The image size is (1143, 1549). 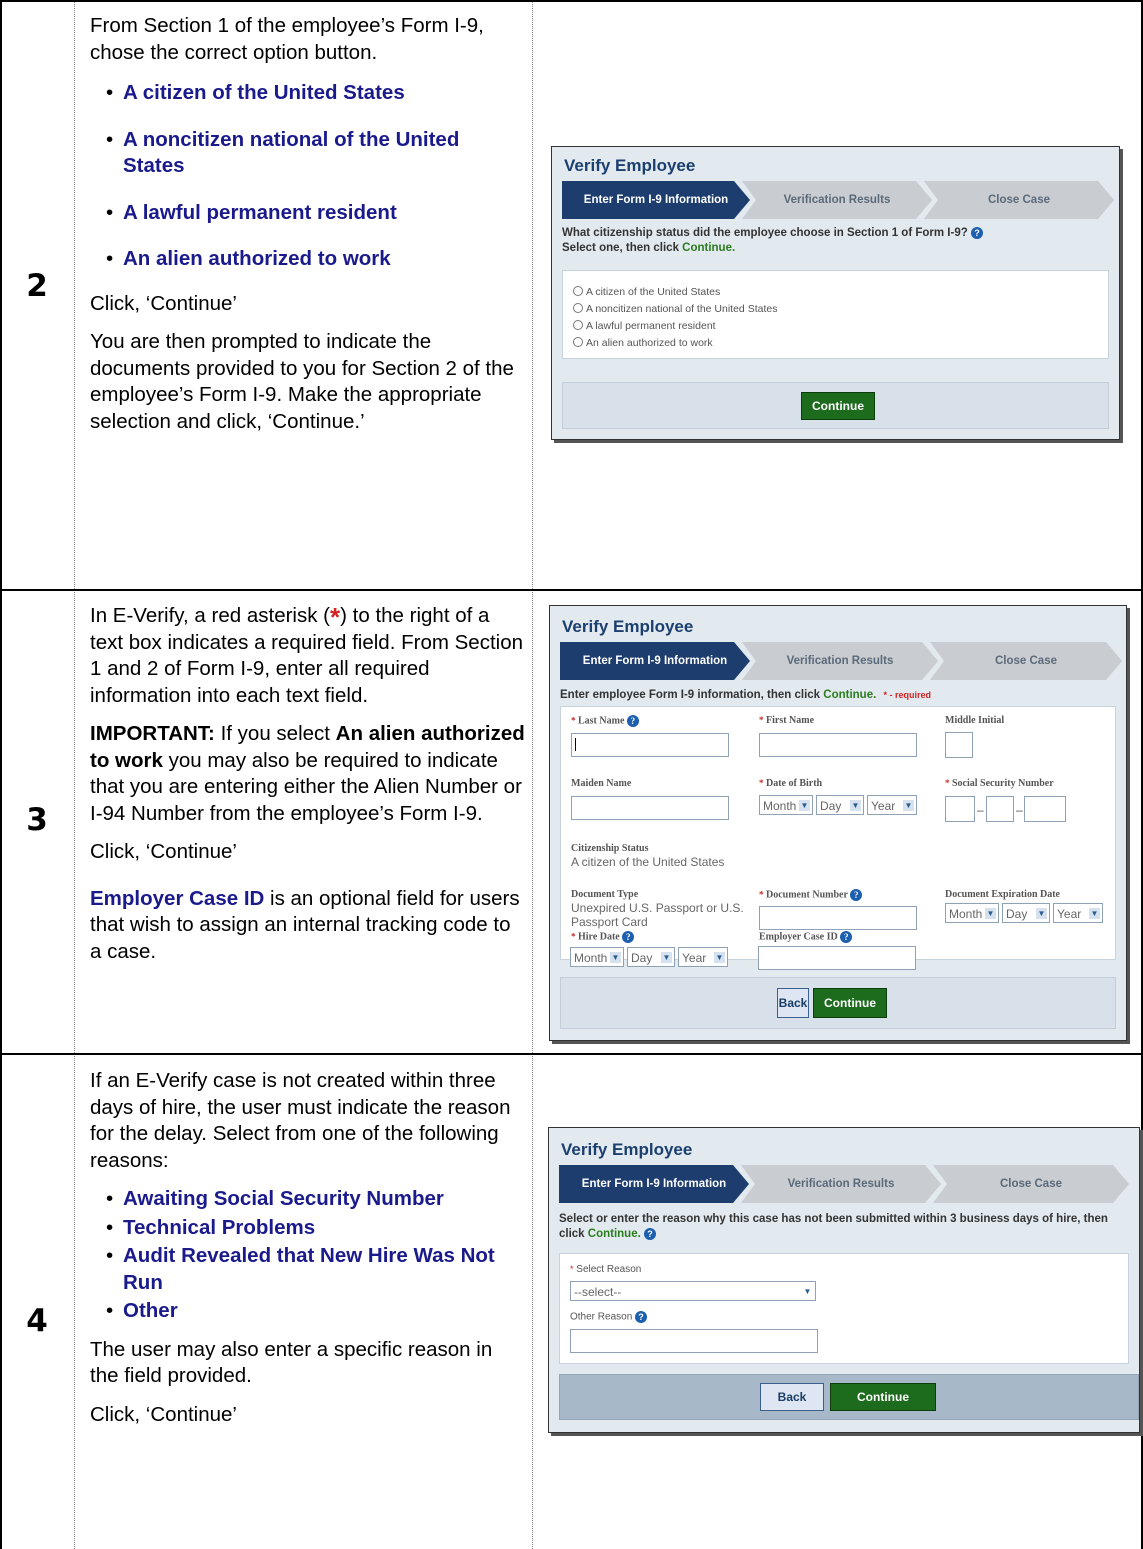 I want to click on document-number-label: * Document Number ?, so click(x=811, y=895).